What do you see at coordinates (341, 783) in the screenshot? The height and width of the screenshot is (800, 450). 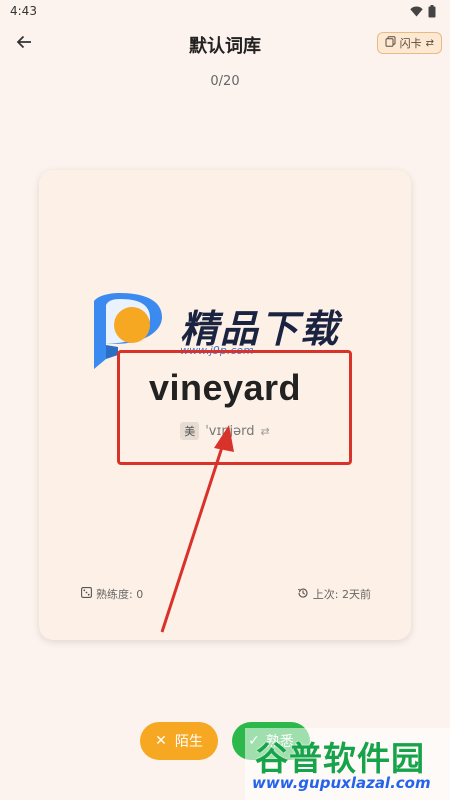 I see `corner-watermark-url: www.gupuxlazal.com` at bounding box center [341, 783].